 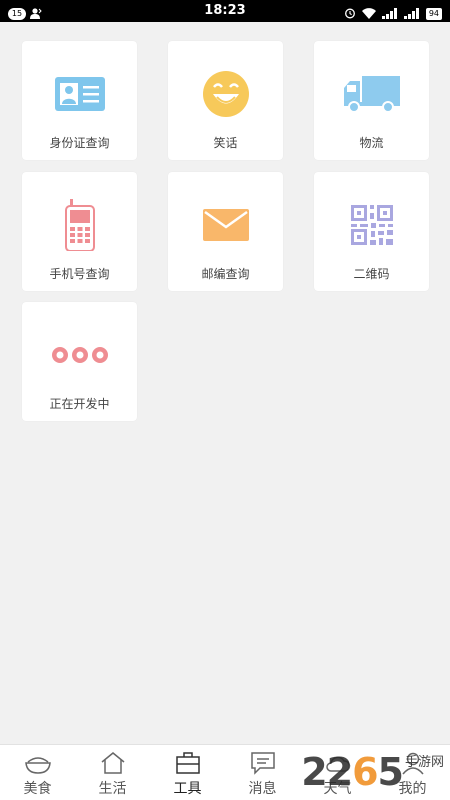 I want to click on battery-indicator: 94, so click(x=433, y=13).